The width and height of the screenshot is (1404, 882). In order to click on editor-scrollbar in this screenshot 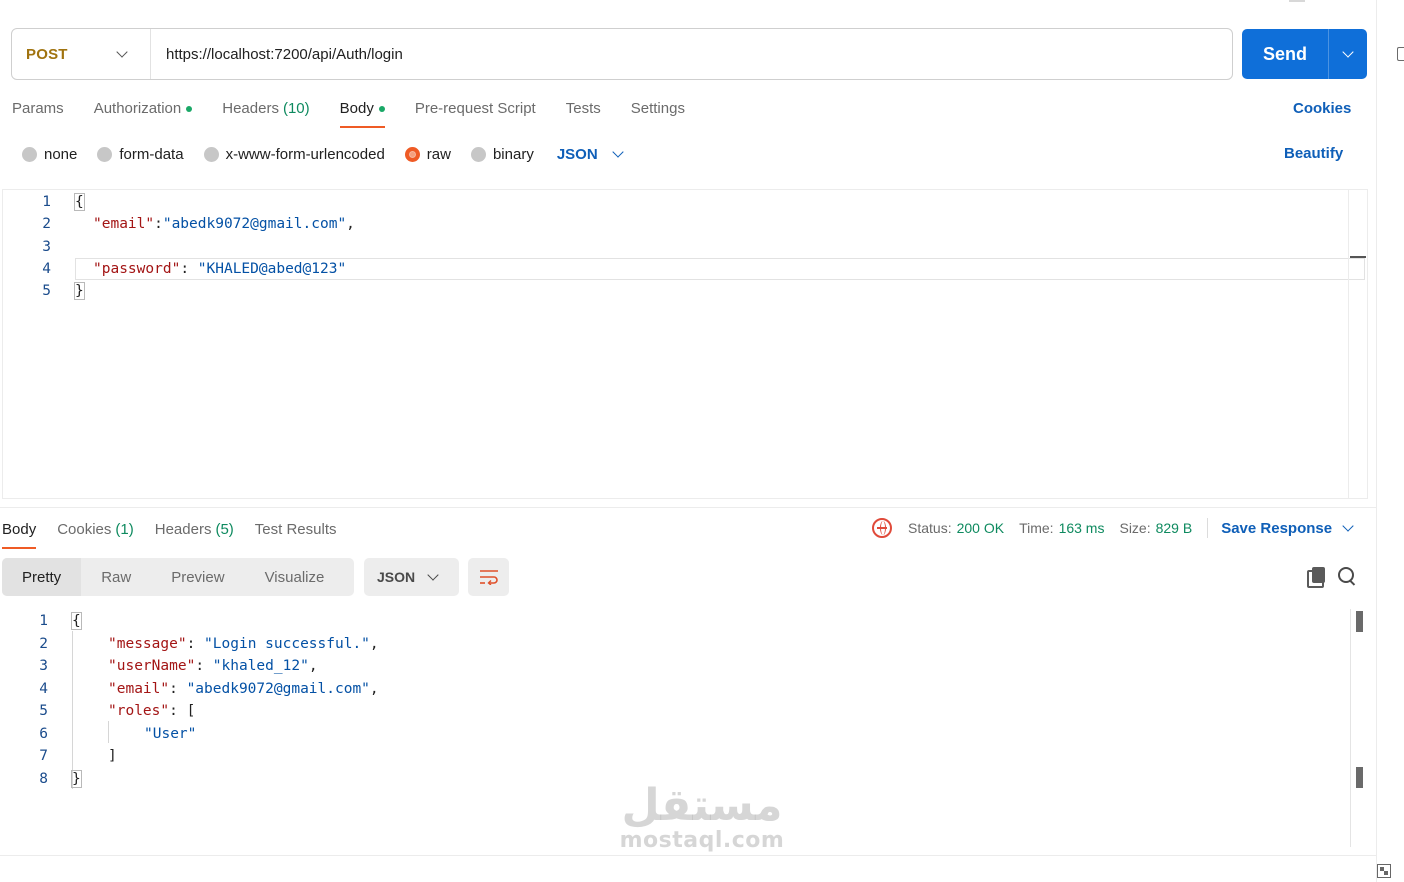, I will do `click(1357, 344)`.